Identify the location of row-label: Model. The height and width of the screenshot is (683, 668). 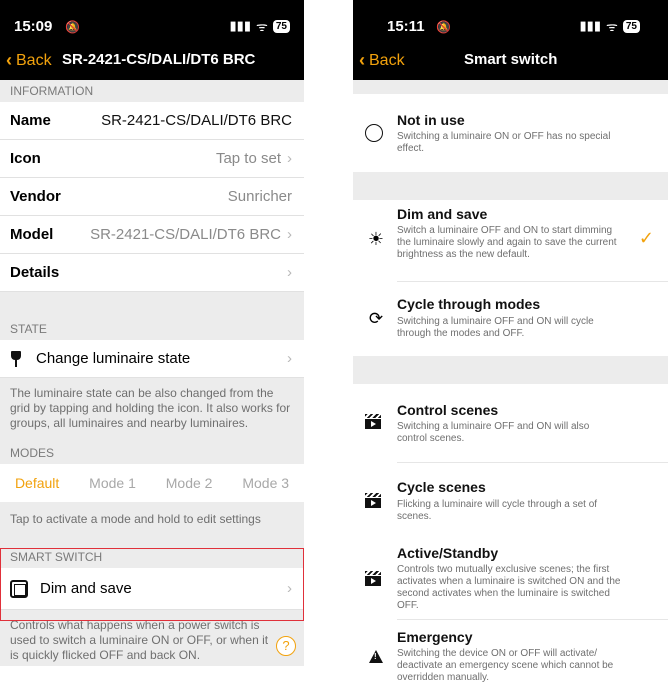
(32, 234).